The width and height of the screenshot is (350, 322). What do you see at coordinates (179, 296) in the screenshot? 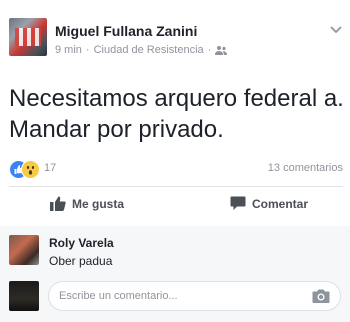
I see `comment-input` at bounding box center [179, 296].